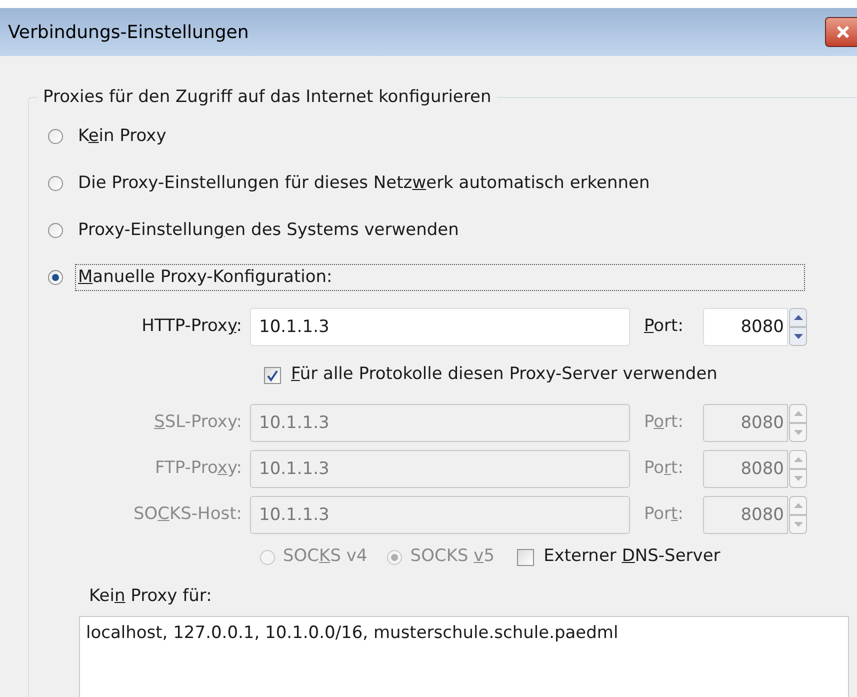  I want to click on spinner-down-button, so click(798, 336).